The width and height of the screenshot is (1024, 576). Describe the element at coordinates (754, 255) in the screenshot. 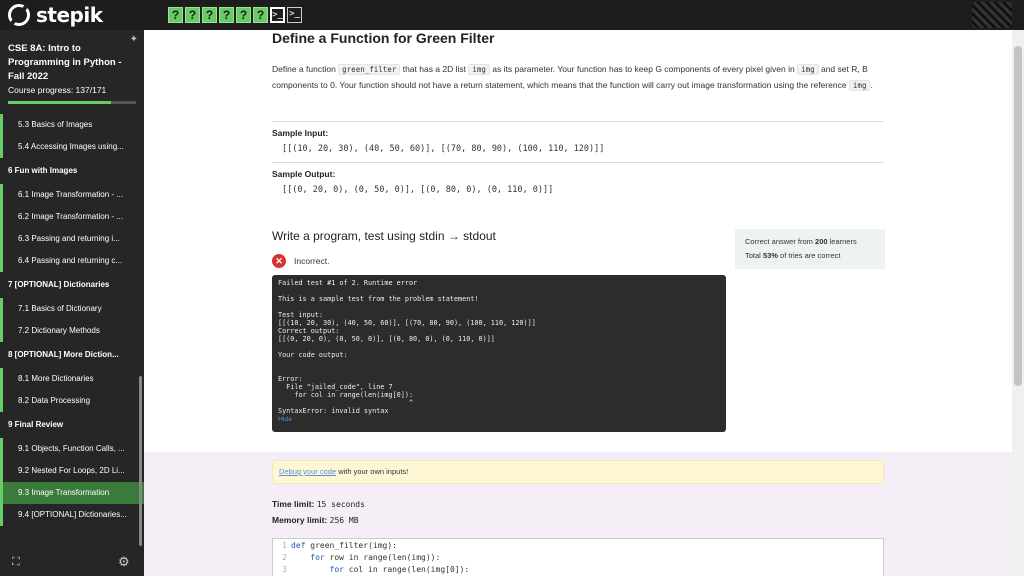

I see `stats-text: Total` at that location.